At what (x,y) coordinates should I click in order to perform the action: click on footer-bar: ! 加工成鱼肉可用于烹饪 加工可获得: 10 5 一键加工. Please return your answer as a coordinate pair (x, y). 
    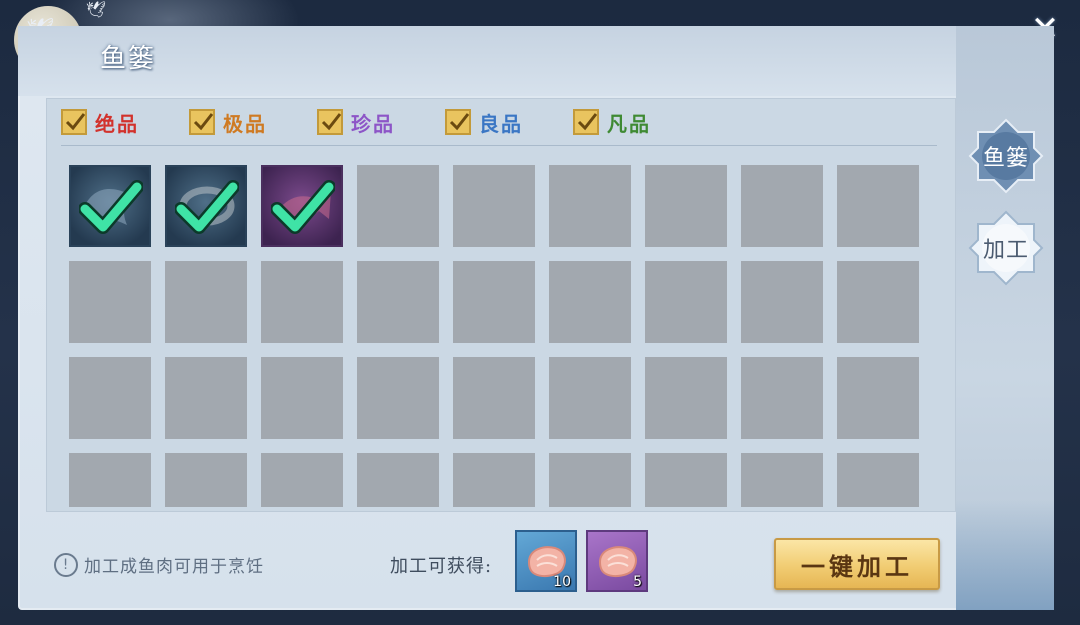
    Looking at the image, I should click on (536, 563).